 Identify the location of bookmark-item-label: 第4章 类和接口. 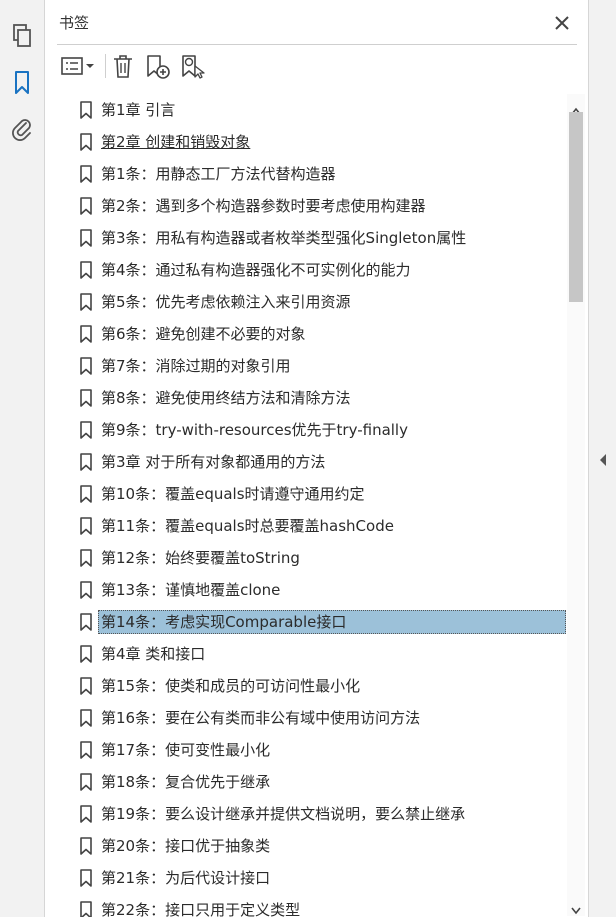
(153, 654).